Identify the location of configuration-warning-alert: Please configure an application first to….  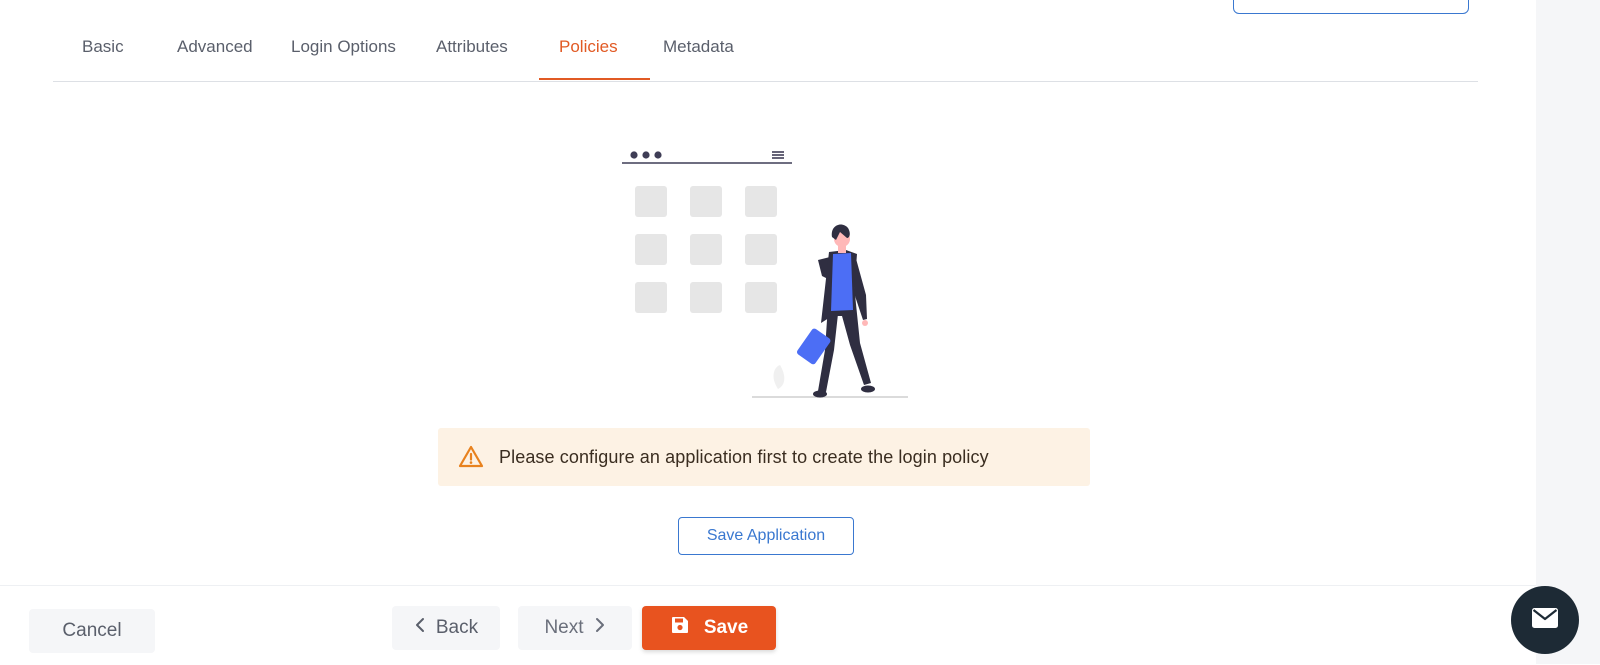
(764, 457).